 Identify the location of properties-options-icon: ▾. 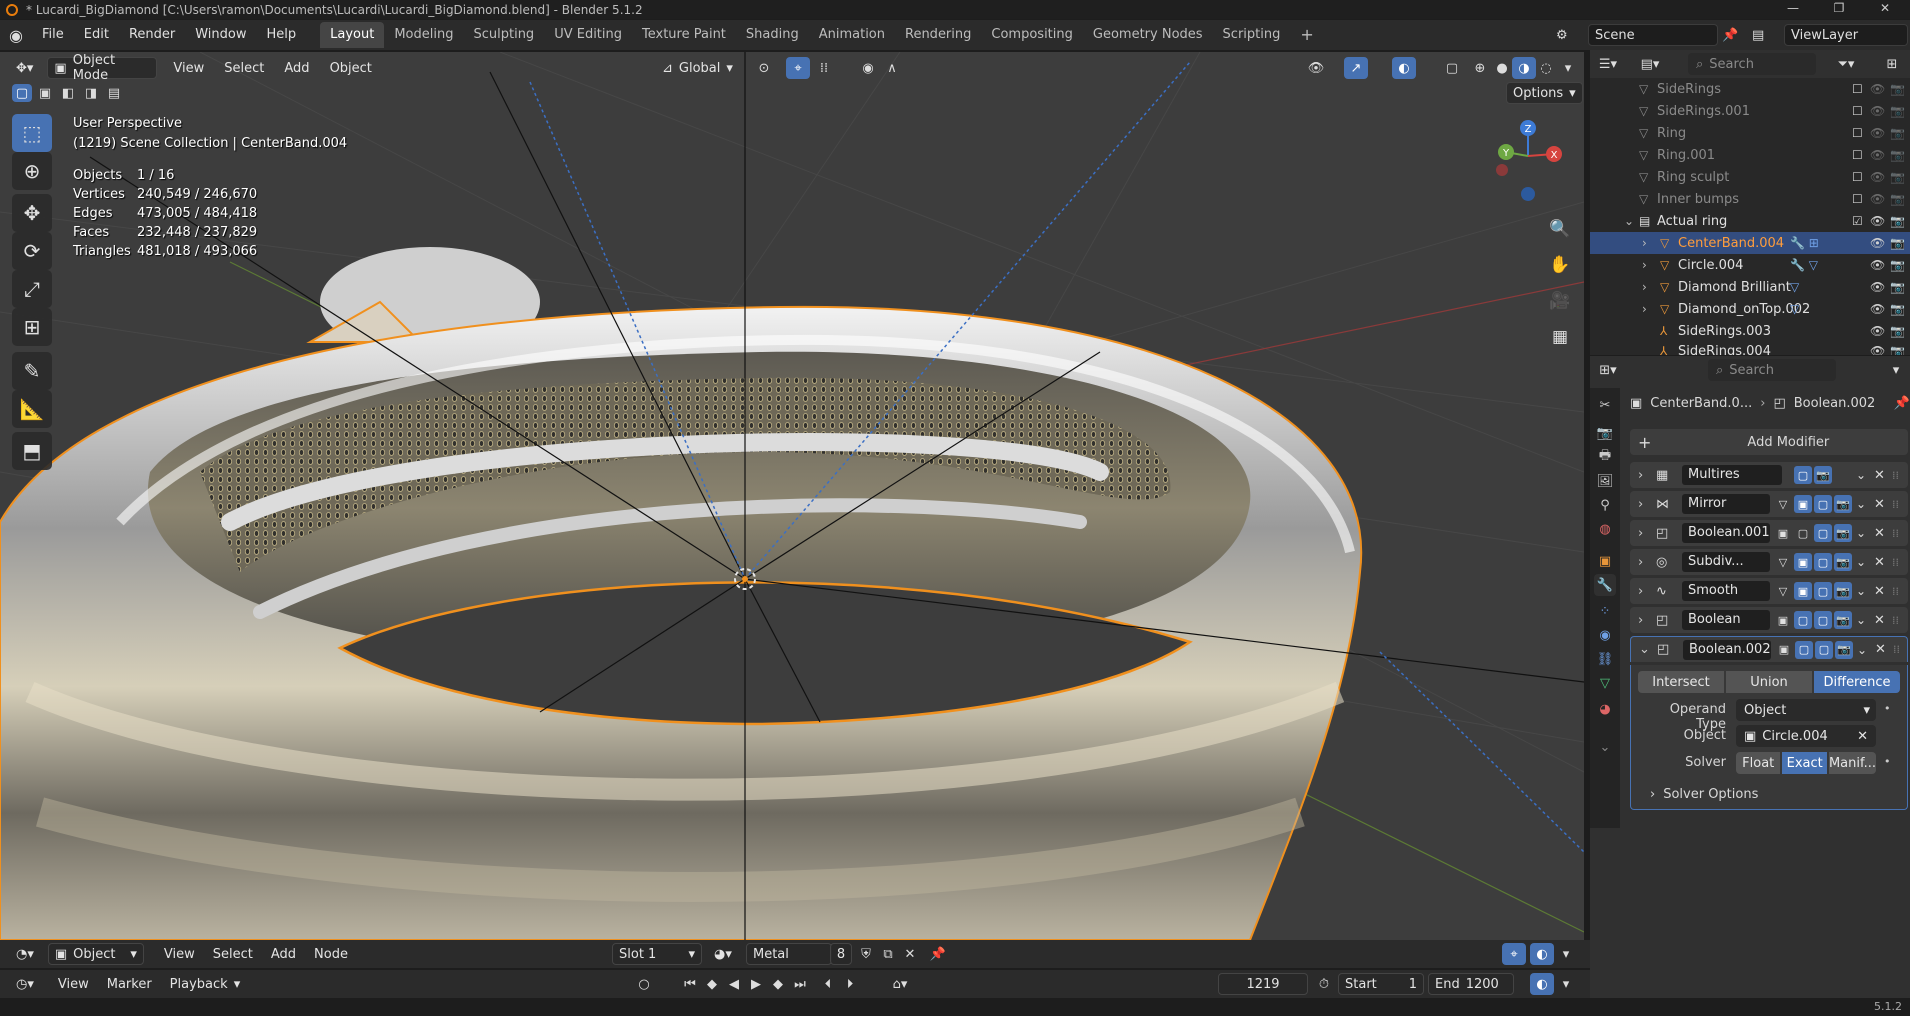
(1896, 370).